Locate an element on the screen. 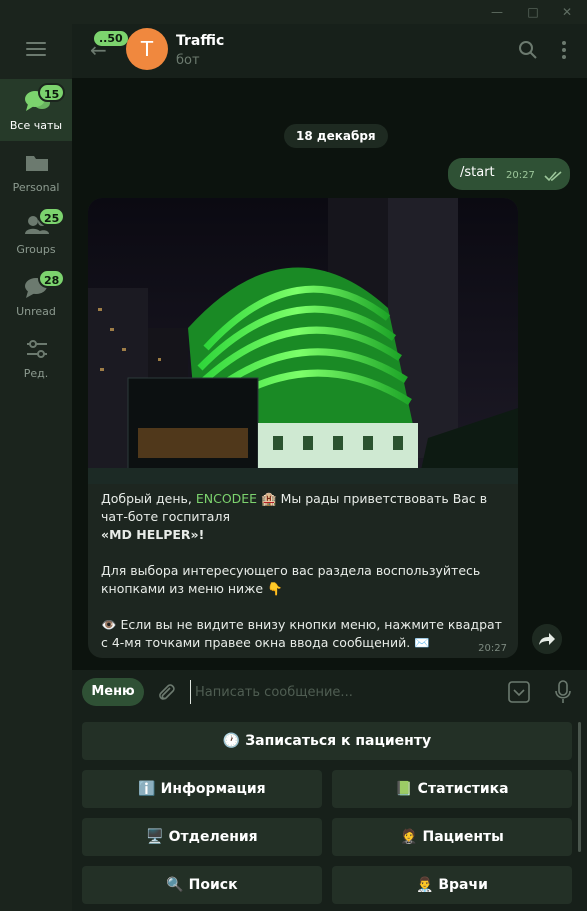 The image size is (587, 911). chat-subtitle: бот is located at coordinates (188, 60).